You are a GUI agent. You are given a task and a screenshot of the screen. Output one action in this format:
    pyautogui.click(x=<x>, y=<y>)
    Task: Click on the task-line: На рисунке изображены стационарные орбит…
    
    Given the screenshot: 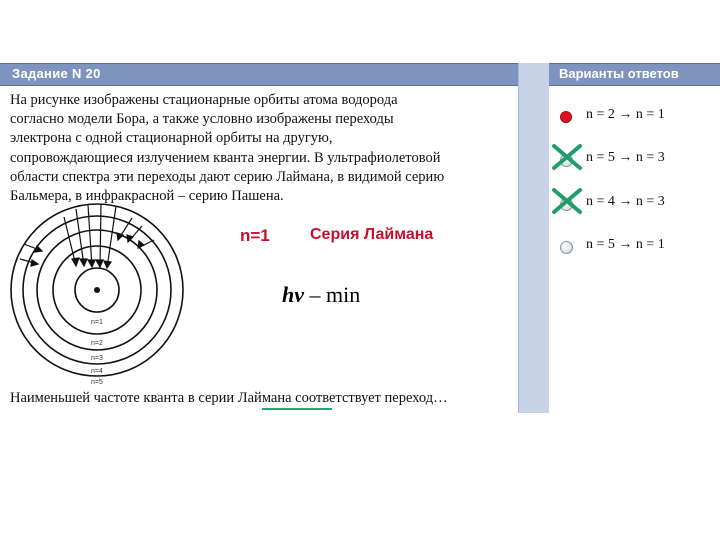 What is the action you would take?
    pyautogui.click(x=204, y=100)
    